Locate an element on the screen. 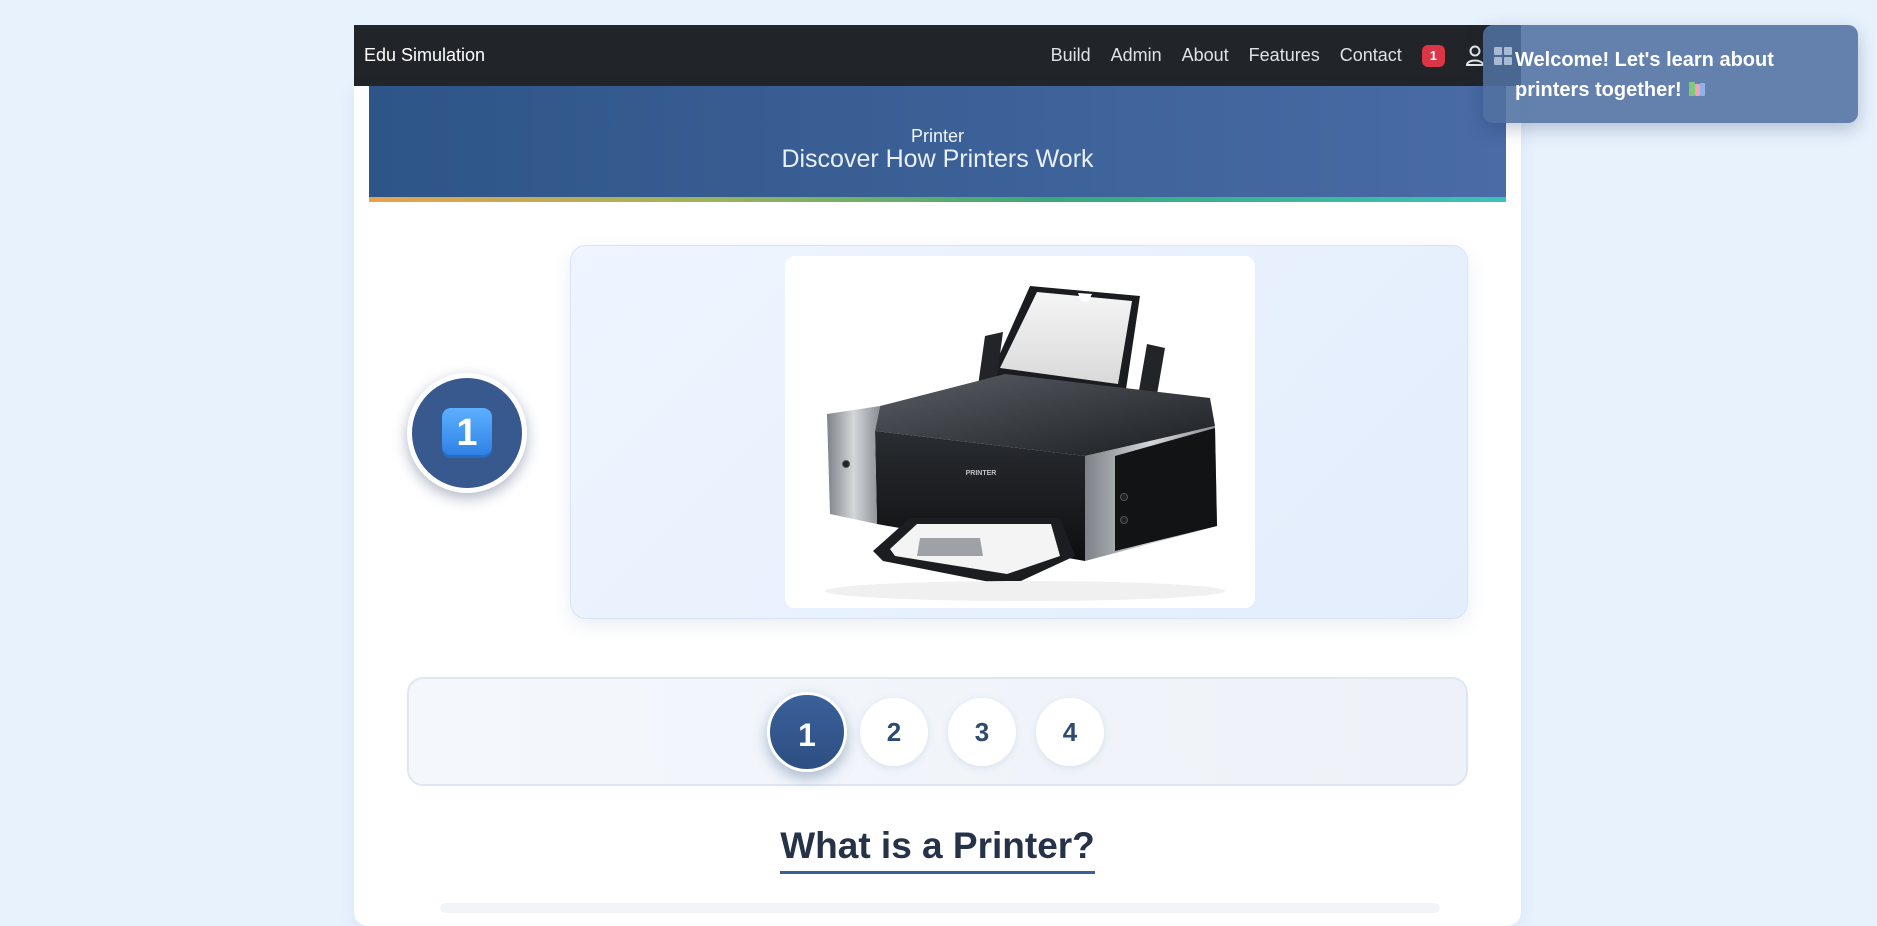  step-button-4: 4 is located at coordinates (1070, 732).